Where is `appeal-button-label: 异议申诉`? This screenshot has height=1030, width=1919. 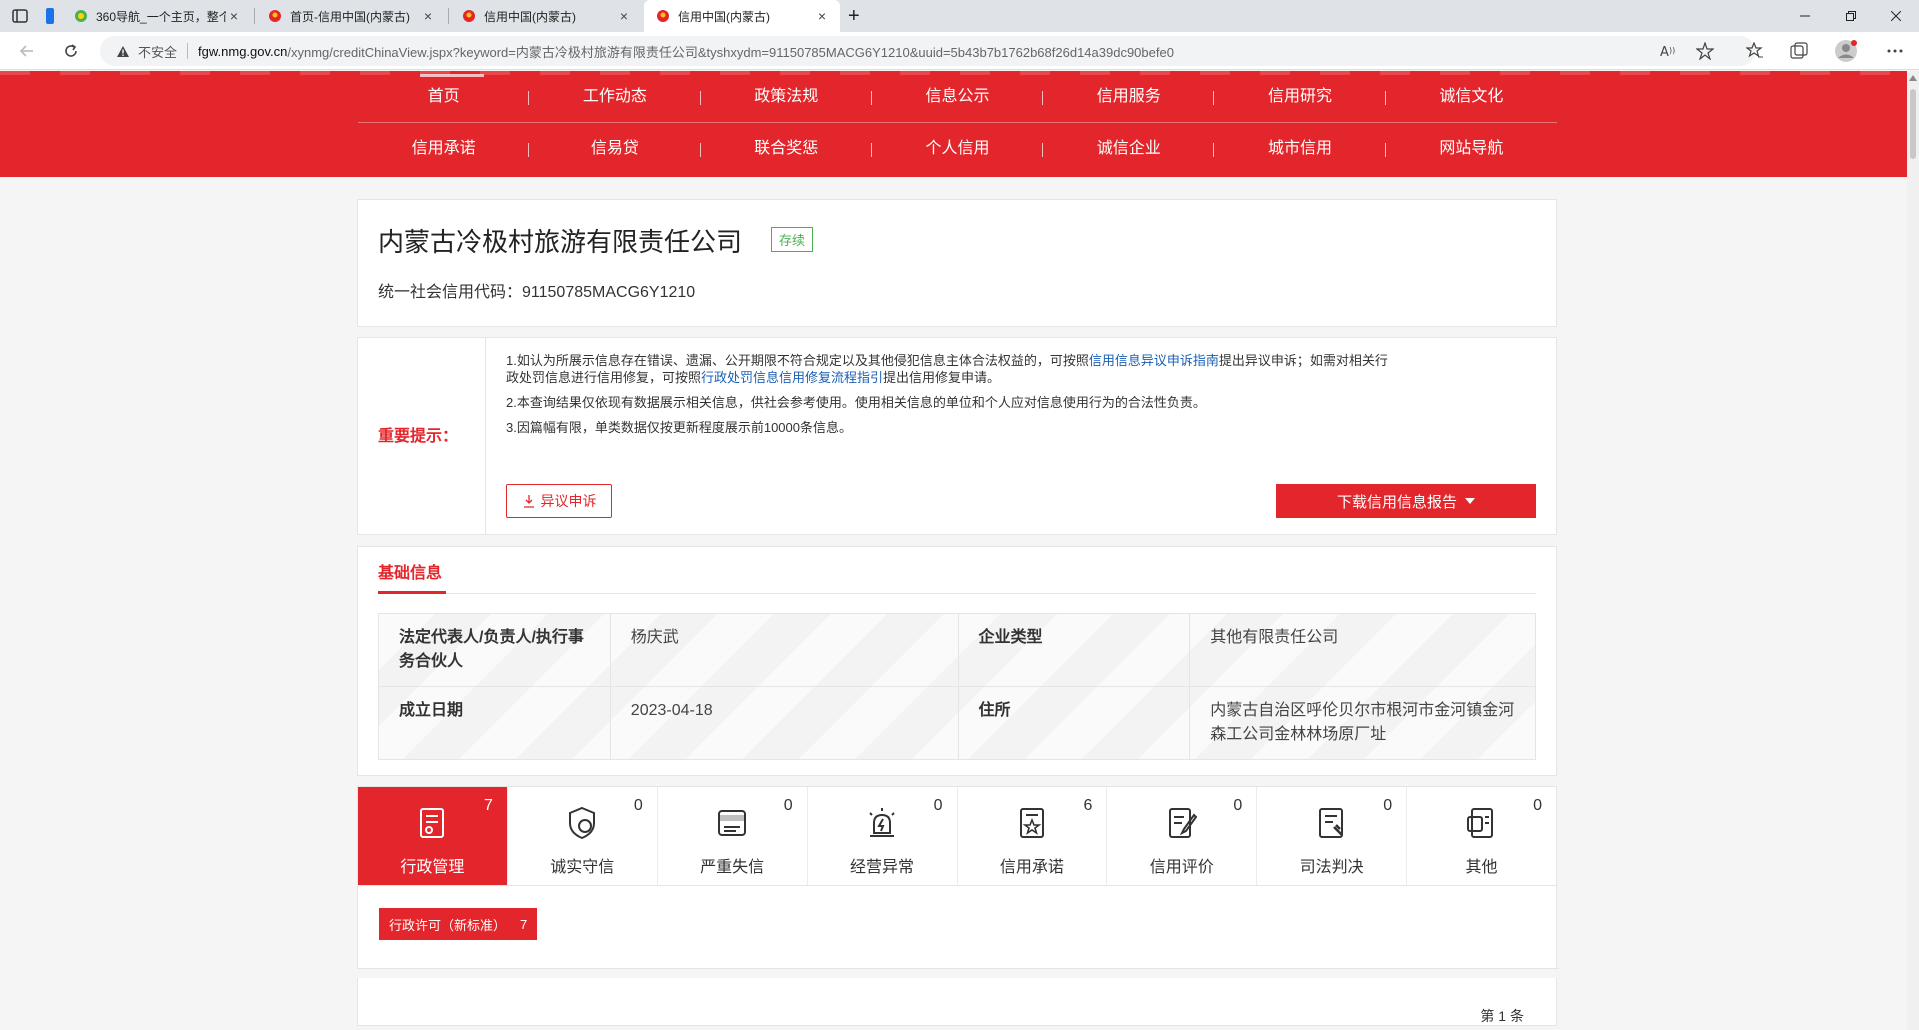
appeal-button-label: 异议申诉 is located at coordinates (568, 501).